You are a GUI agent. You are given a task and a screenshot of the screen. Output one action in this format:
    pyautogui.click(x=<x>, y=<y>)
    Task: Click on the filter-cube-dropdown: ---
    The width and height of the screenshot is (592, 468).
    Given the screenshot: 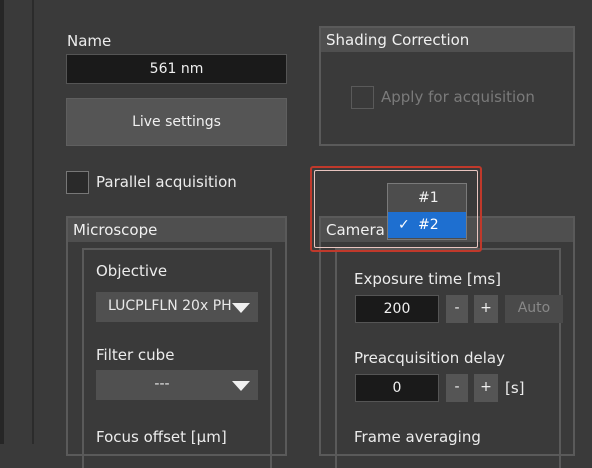 What is the action you would take?
    pyautogui.click(x=177, y=385)
    